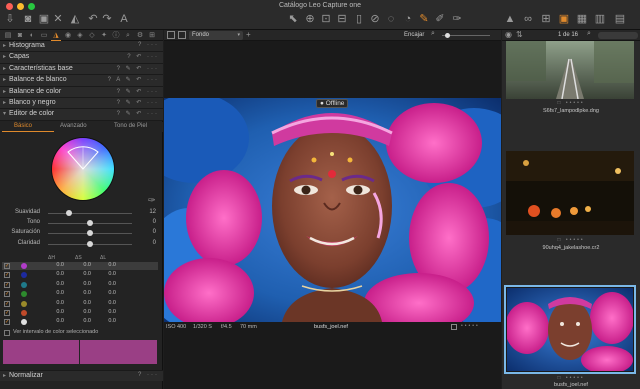 This screenshot has height=389, width=640. What do you see at coordinates (130, 126) in the screenshot?
I see `tab-skin-tone: Tono de Piel` at bounding box center [130, 126].